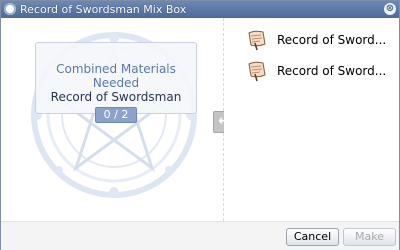  I want to click on materials-heading: Combined Materials Needed, so click(116, 76).